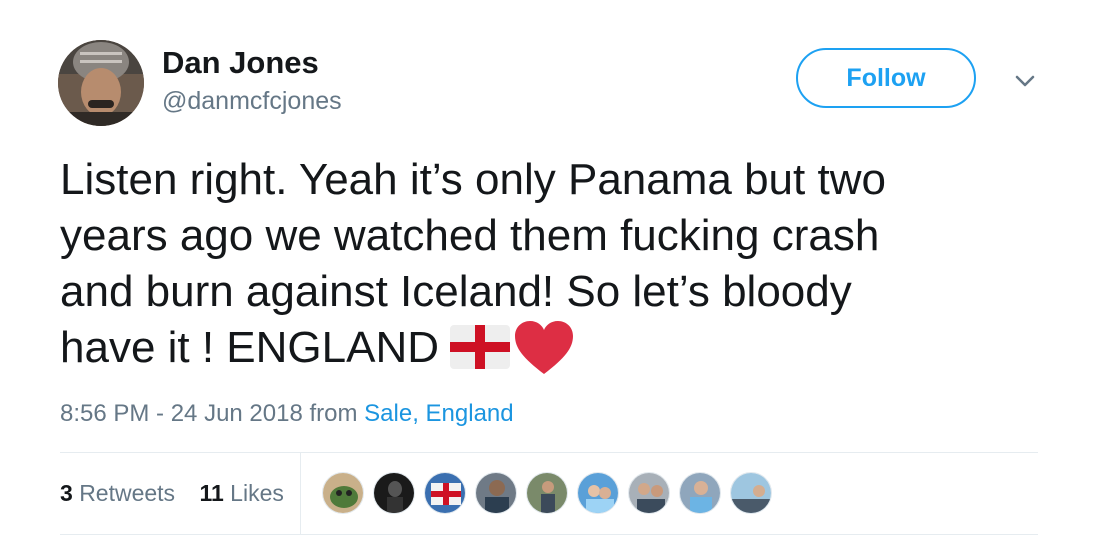 Image resolution: width=1097 pixels, height=557 pixels. I want to click on user-name: Dan Jones, so click(240, 63).